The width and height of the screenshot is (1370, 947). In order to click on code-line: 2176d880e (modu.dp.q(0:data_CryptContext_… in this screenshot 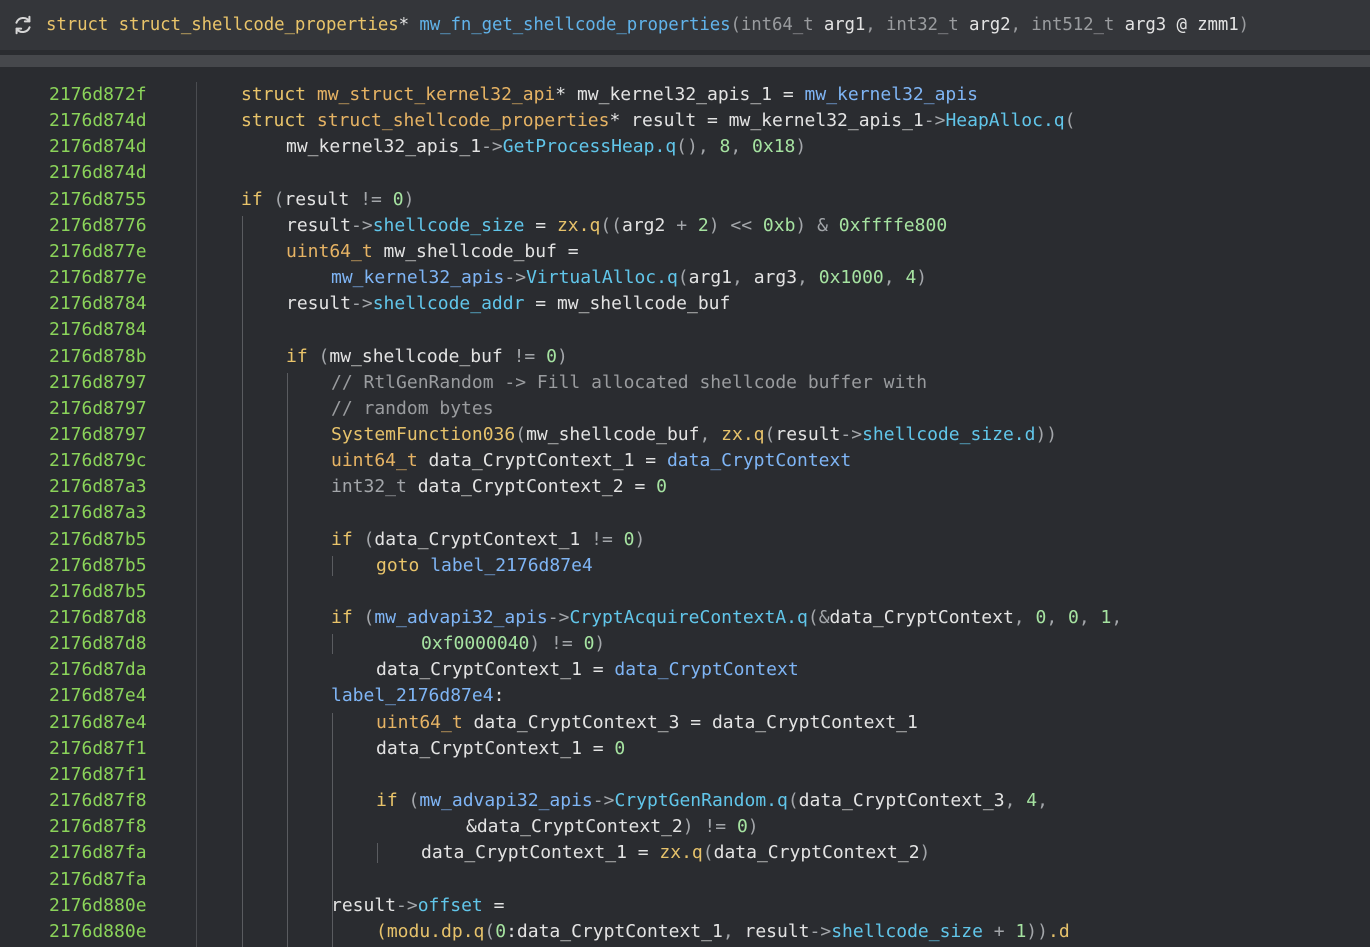, I will do `click(685, 932)`.